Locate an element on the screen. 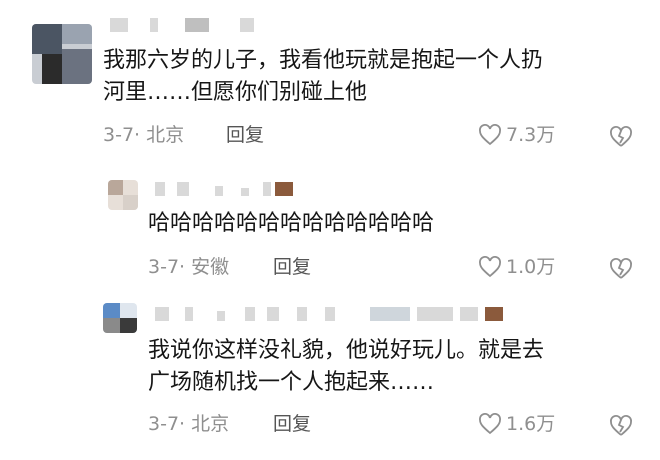 This screenshot has width=660, height=460. like-button: 7.3万 is located at coordinates (516, 135).